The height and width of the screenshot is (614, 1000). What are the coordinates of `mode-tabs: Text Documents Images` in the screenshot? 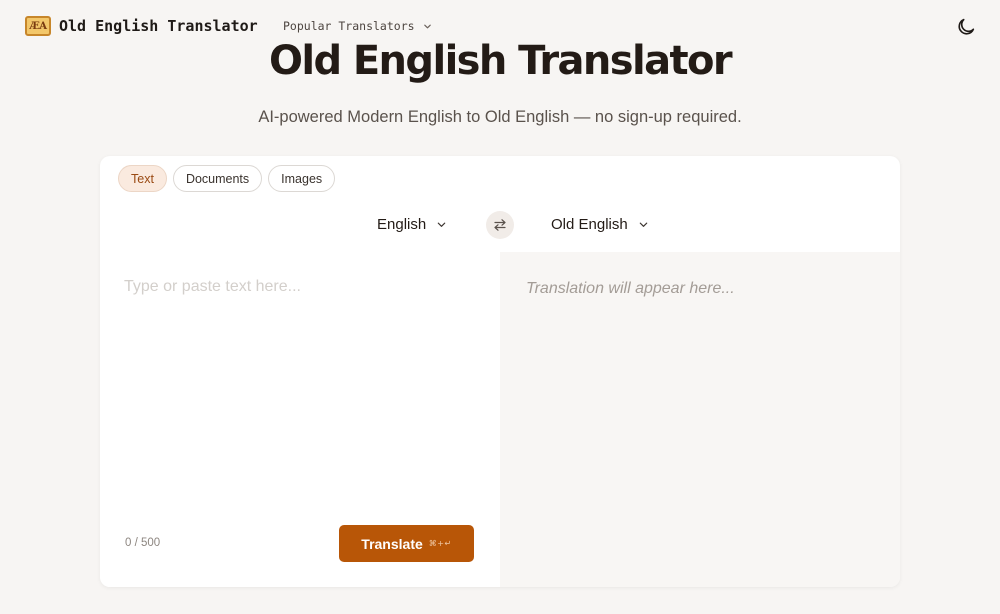 It's located at (227, 178).